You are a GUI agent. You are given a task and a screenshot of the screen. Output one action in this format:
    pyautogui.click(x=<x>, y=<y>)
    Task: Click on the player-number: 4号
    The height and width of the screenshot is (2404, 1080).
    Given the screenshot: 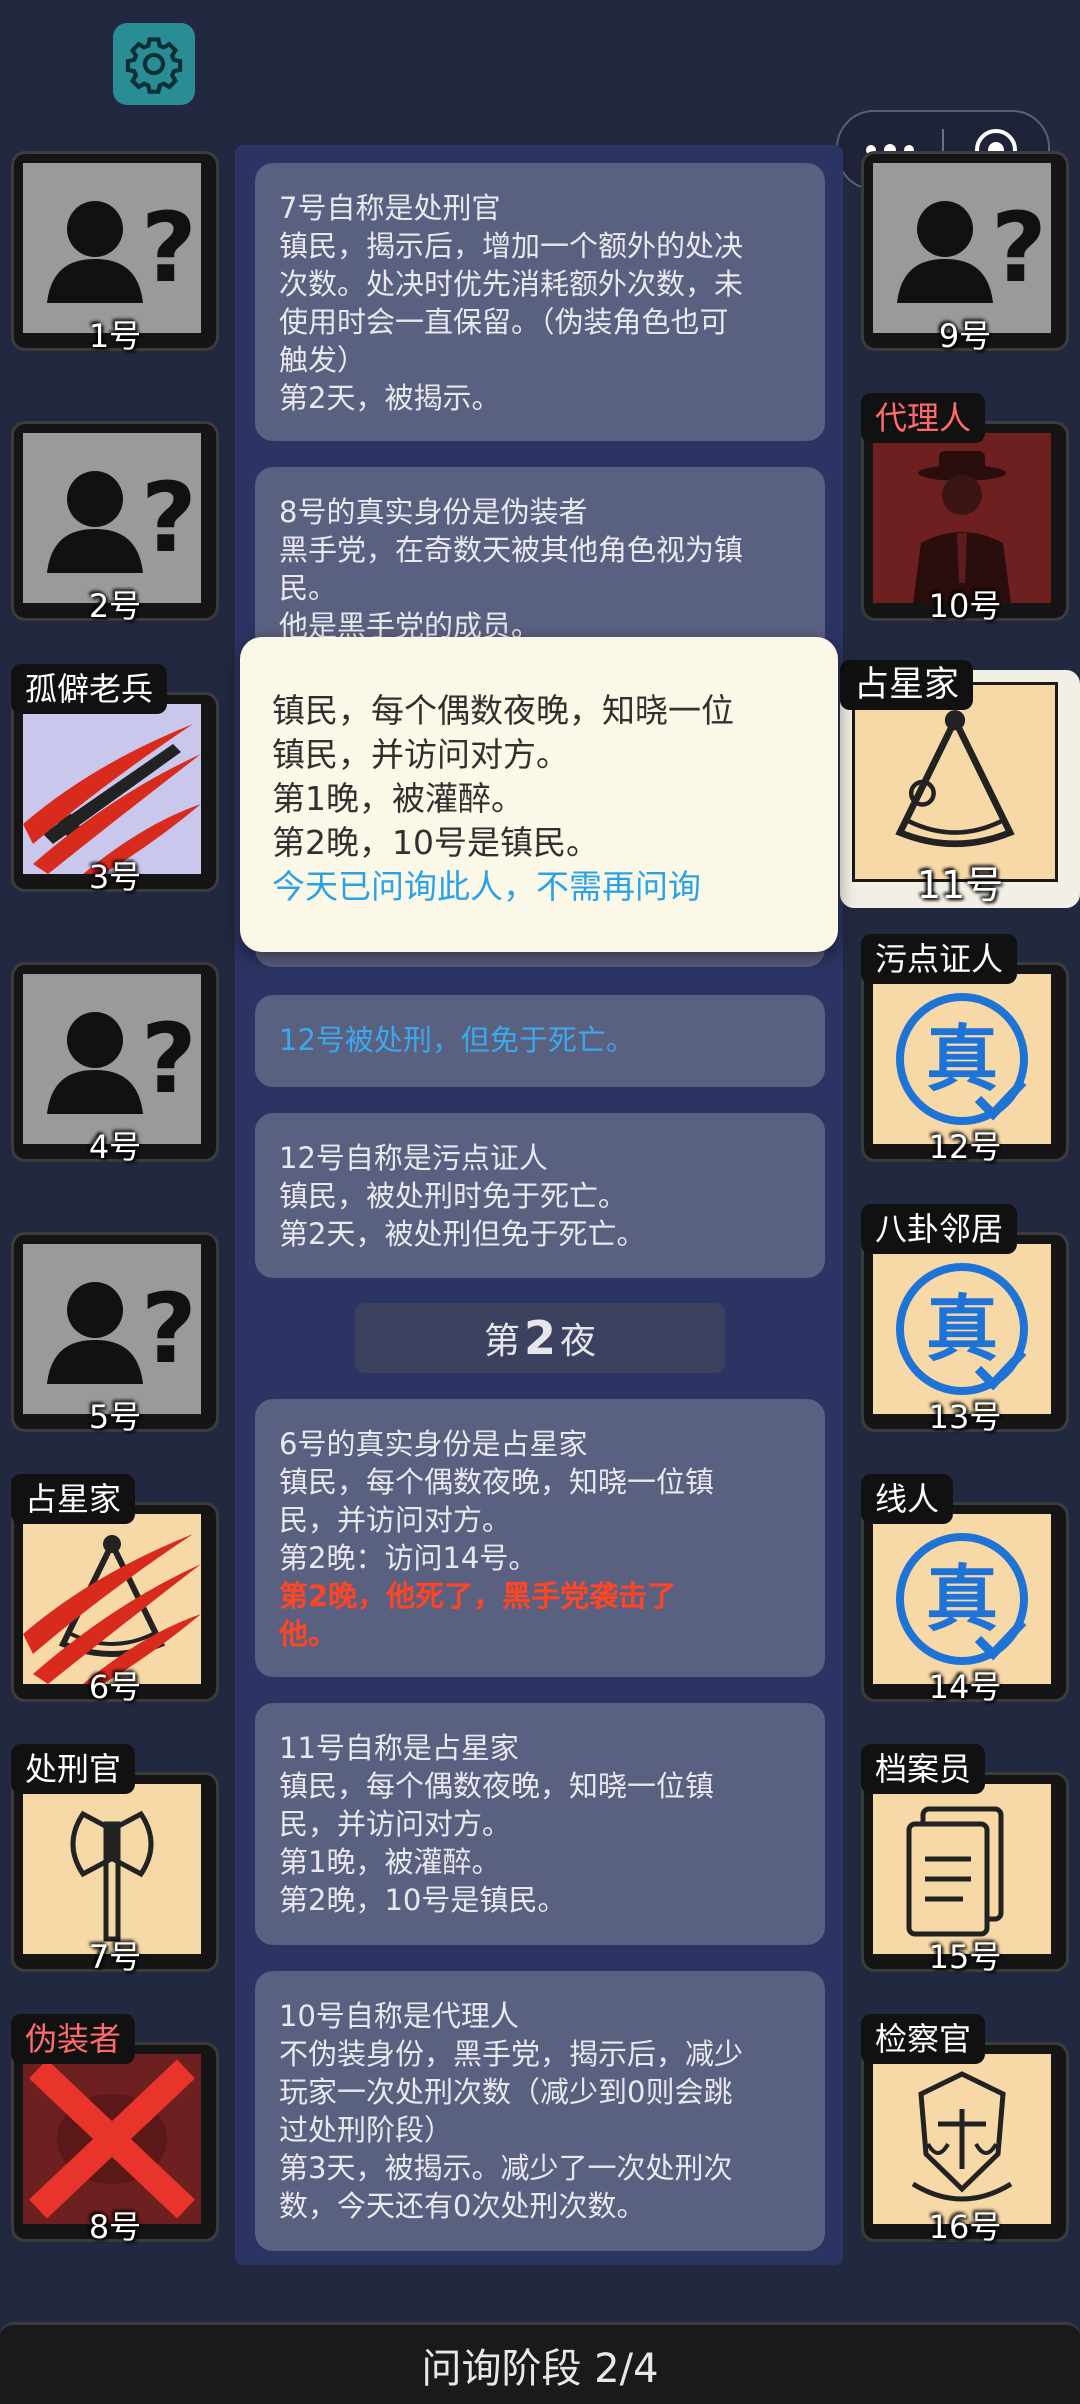 What is the action you would take?
    pyautogui.click(x=115, y=1147)
    